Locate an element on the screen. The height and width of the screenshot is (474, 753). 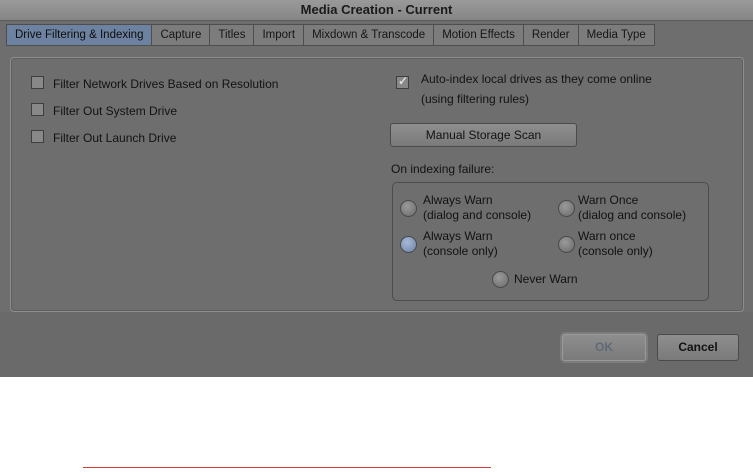
always-warn-dialog-console-sublabel: (dialog and console) is located at coordinates (477, 215).